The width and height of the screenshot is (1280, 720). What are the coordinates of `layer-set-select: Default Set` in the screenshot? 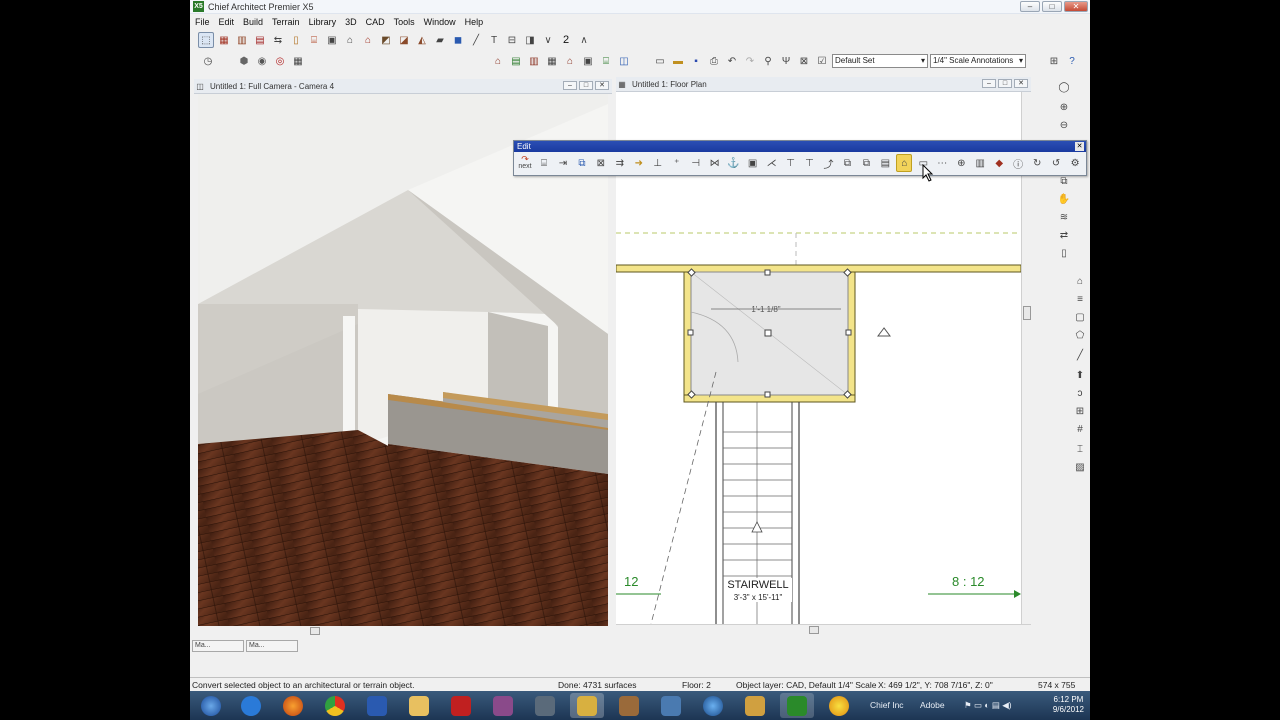 It's located at (880, 61).